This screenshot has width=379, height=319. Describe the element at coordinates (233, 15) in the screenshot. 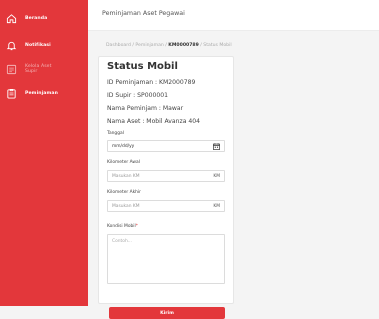

I see `header-bar: Peminjaman Aset Pegawai` at that location.